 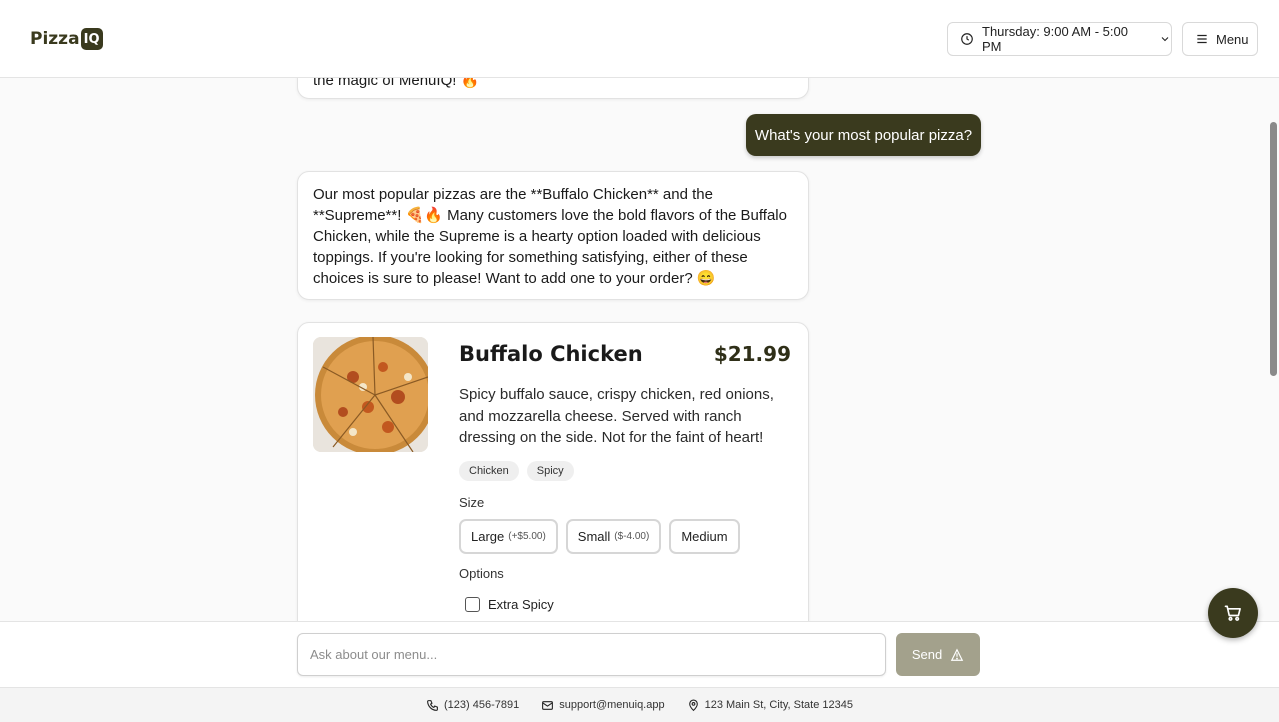 I want to click on scrollbar-thumb, so click(x=1273, y=249).